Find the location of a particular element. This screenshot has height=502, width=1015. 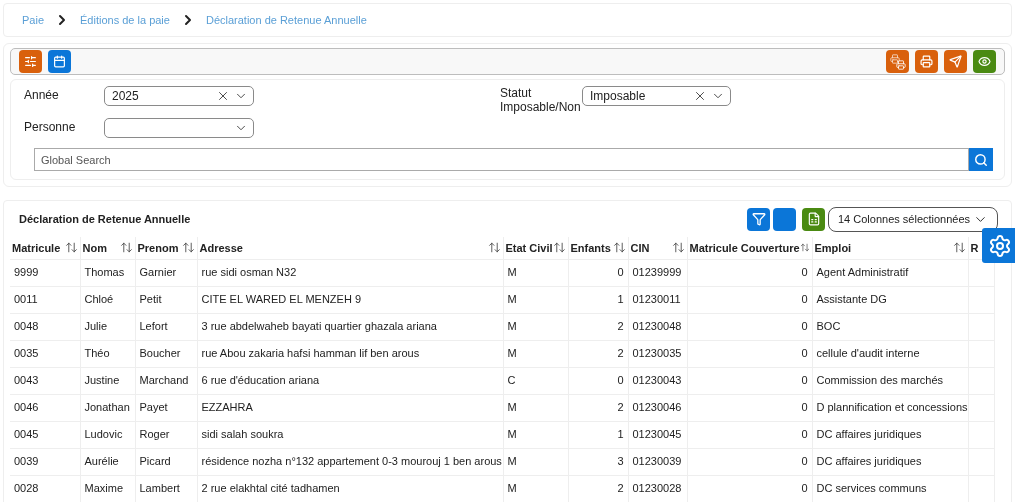

table-cell: EZZAHRA is located at coordinates (227, 407).